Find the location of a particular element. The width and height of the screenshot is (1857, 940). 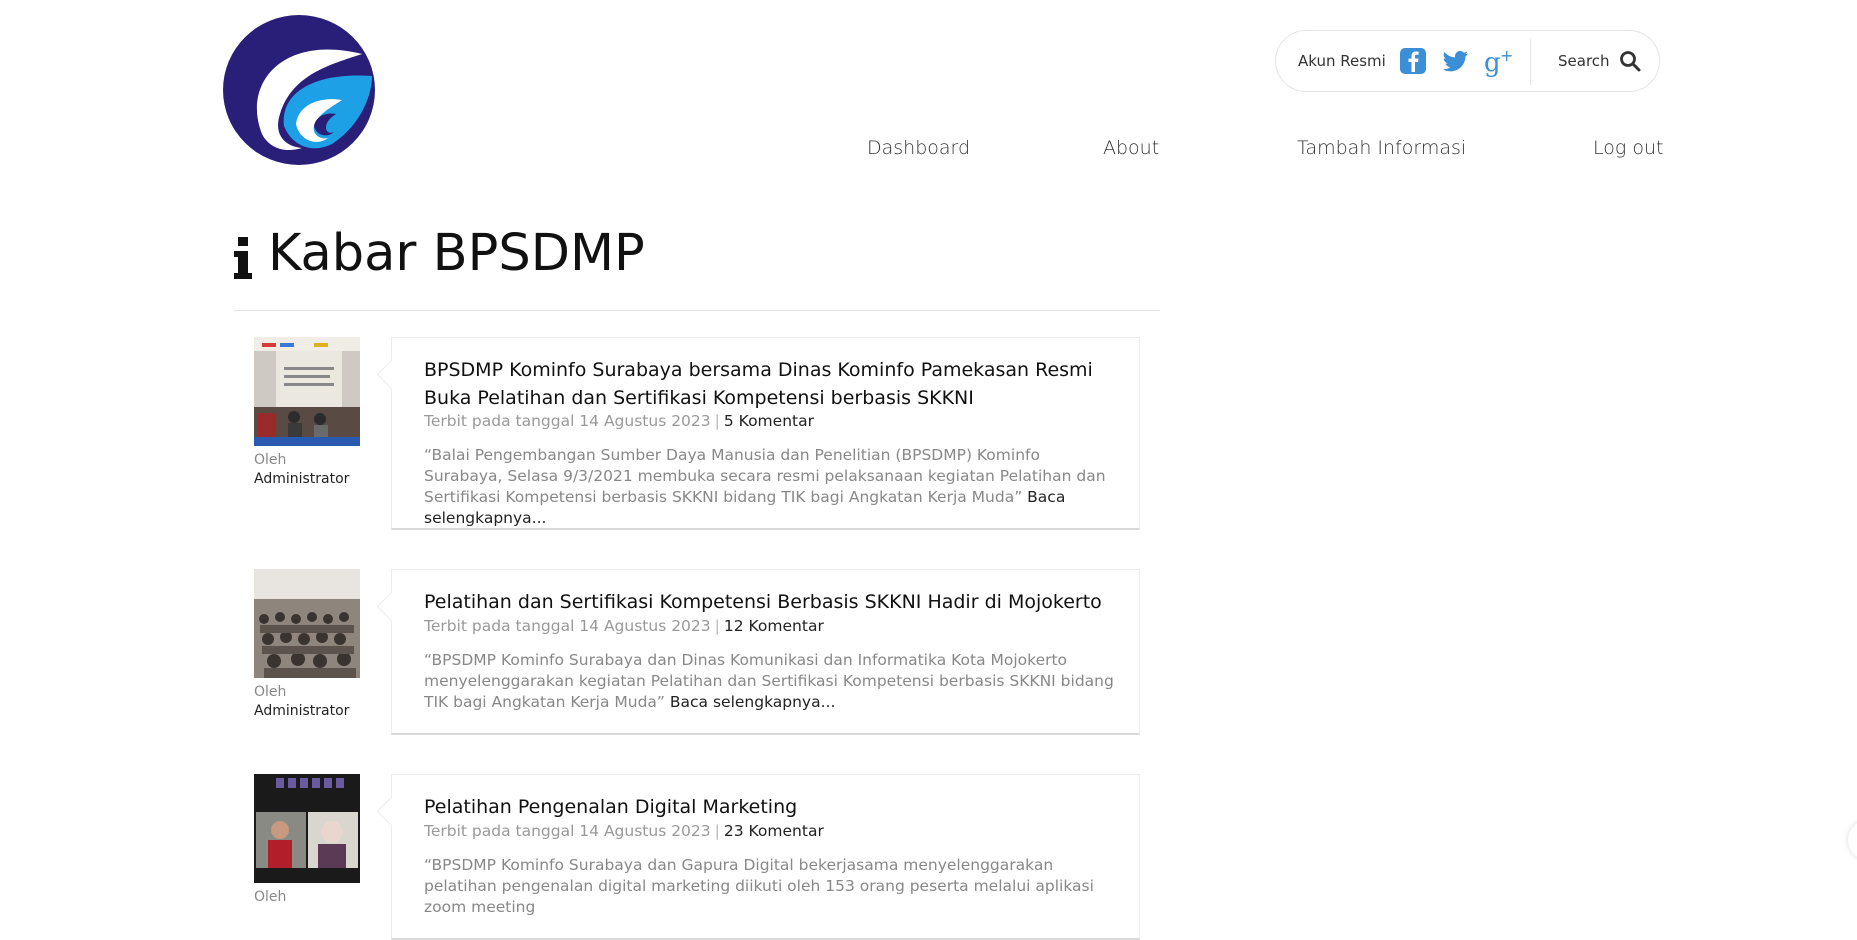

google-plus-icon: g + is located at coordinates (1499, 61).